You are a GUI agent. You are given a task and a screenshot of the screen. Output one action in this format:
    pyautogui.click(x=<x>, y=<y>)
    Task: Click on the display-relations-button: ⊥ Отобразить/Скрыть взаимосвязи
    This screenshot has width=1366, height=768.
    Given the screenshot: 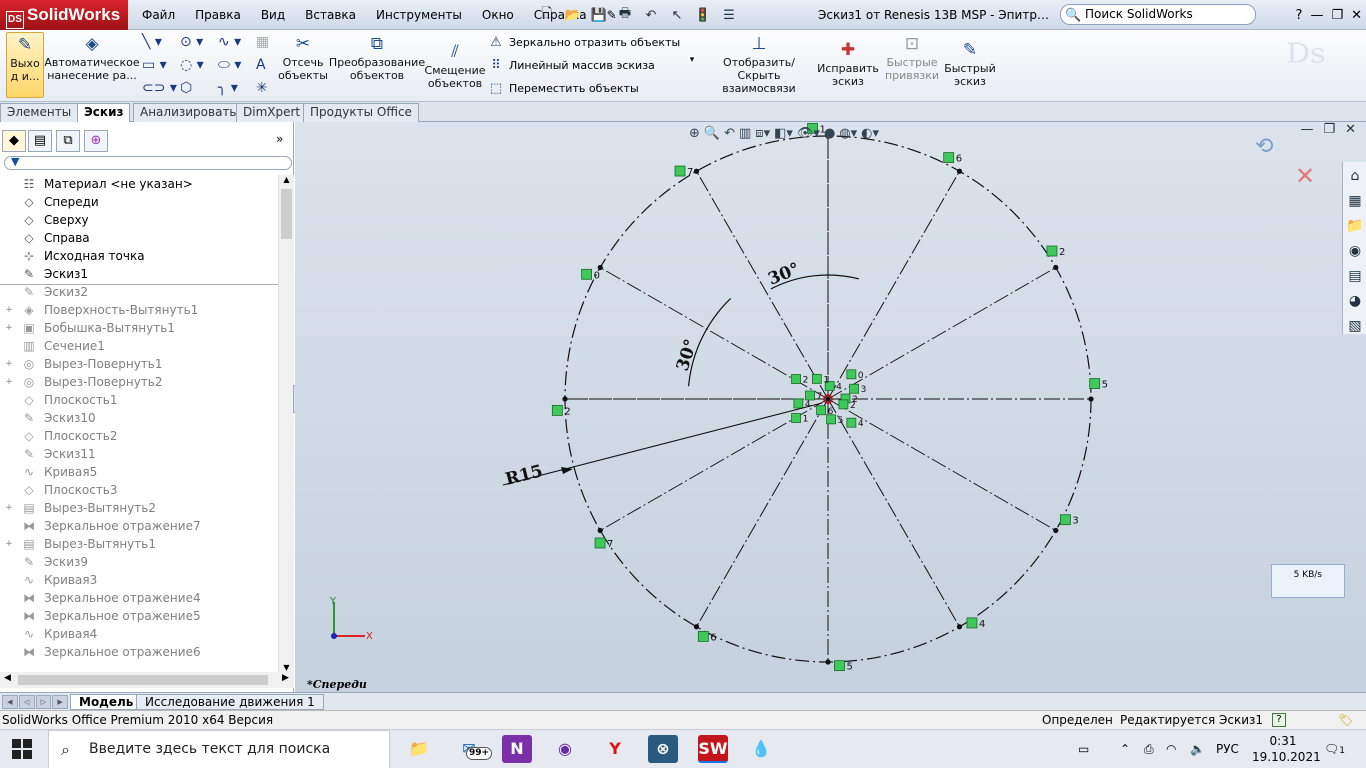 What is the action you would take?
    pyautogui.click(x=759, y=65)
    